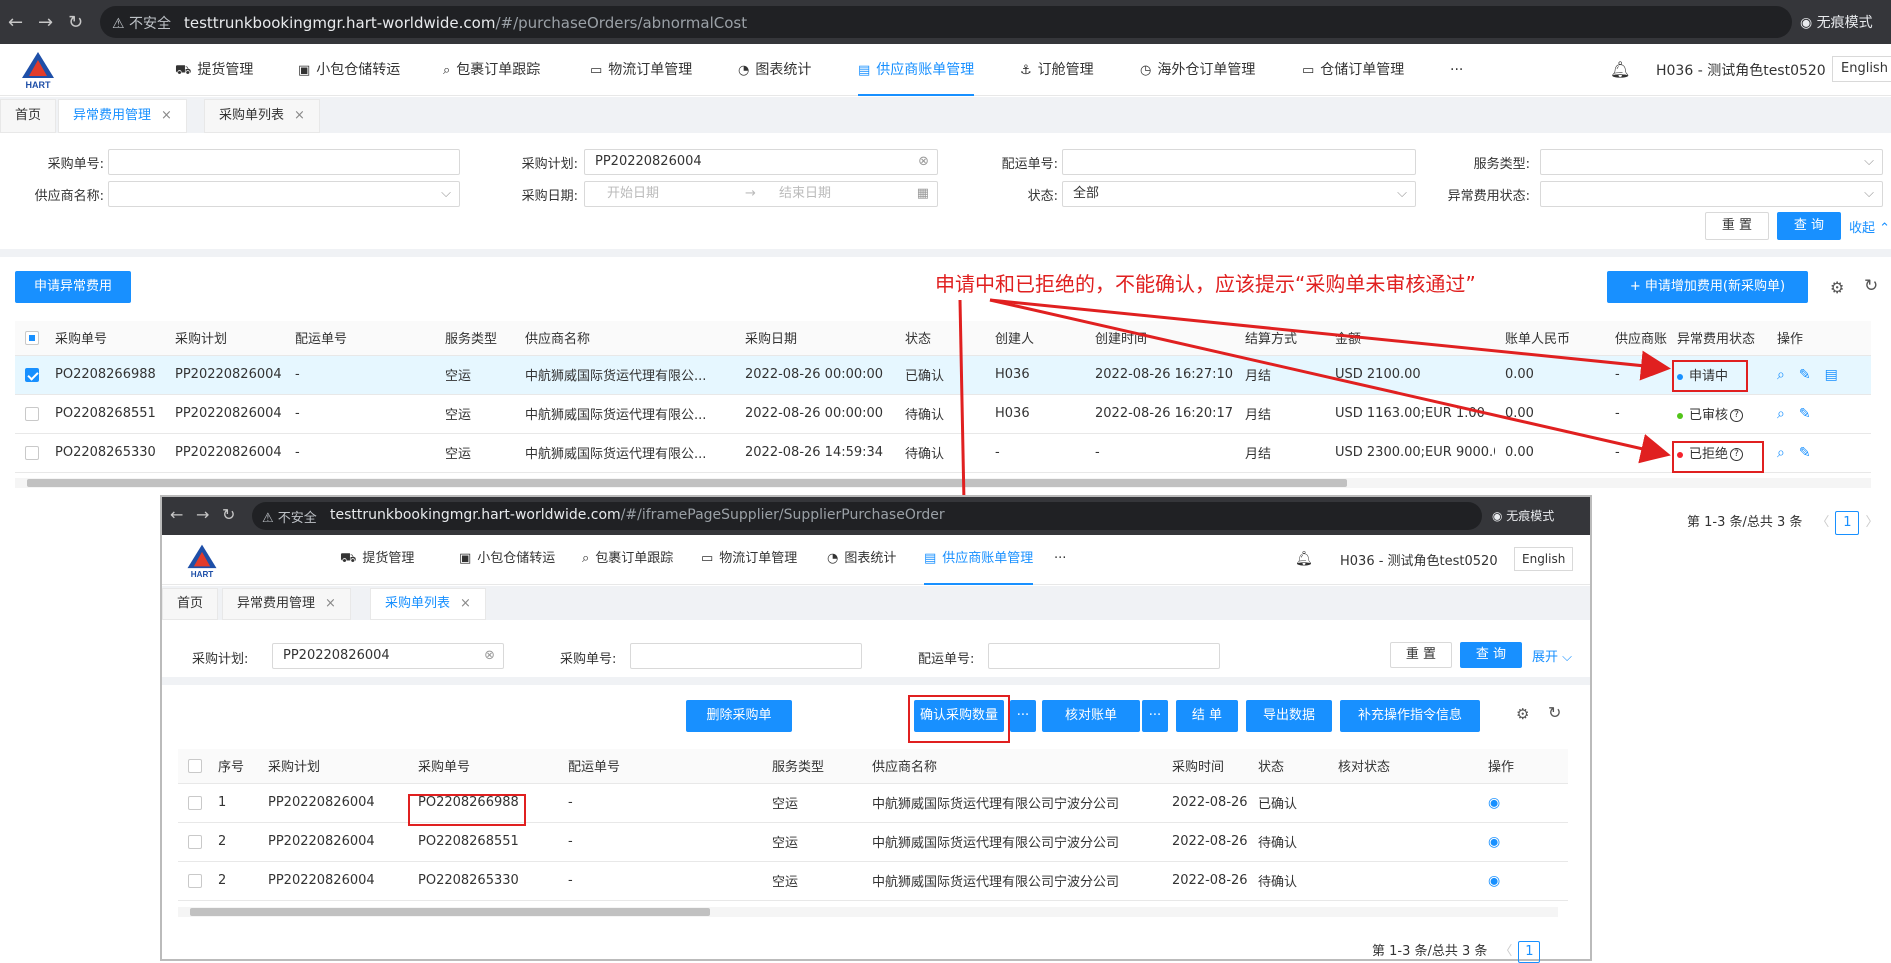  What do you see at coordinates (1831, 375) in the screenshot?
I see `audit-icon: ▤` at bounding box center [1831, 375].